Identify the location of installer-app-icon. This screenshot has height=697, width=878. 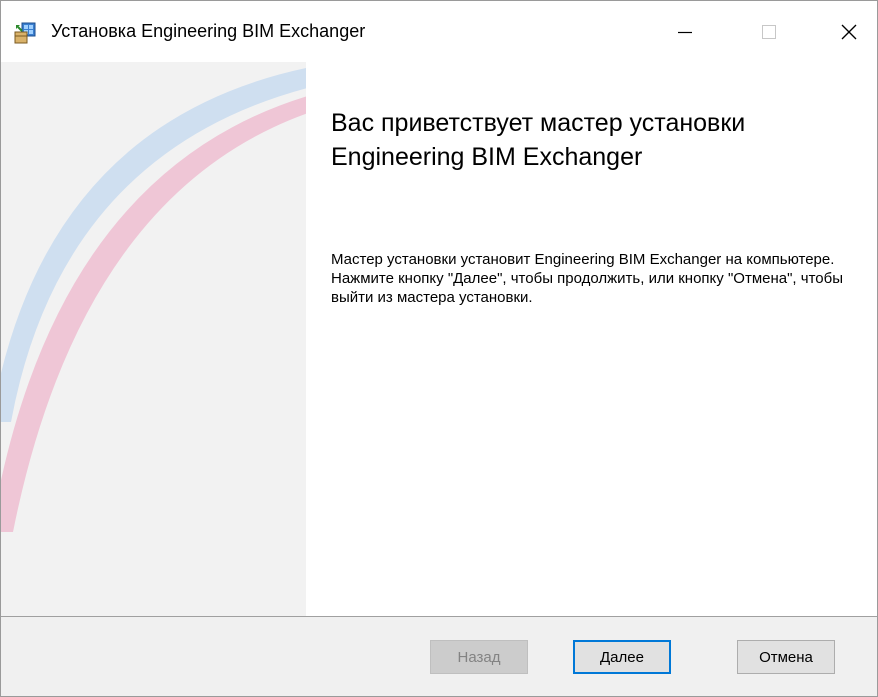
(25, 33).